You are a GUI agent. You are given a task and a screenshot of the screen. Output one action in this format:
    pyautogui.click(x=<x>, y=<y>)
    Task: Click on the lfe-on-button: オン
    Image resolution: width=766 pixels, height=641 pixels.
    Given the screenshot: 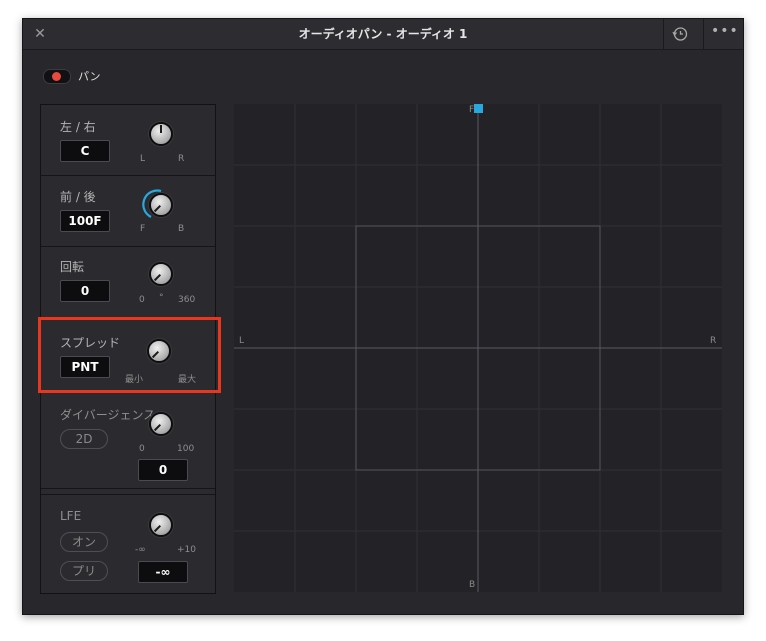 What is the action you would take?
    pyautogui.click(x=84, y=542)
    